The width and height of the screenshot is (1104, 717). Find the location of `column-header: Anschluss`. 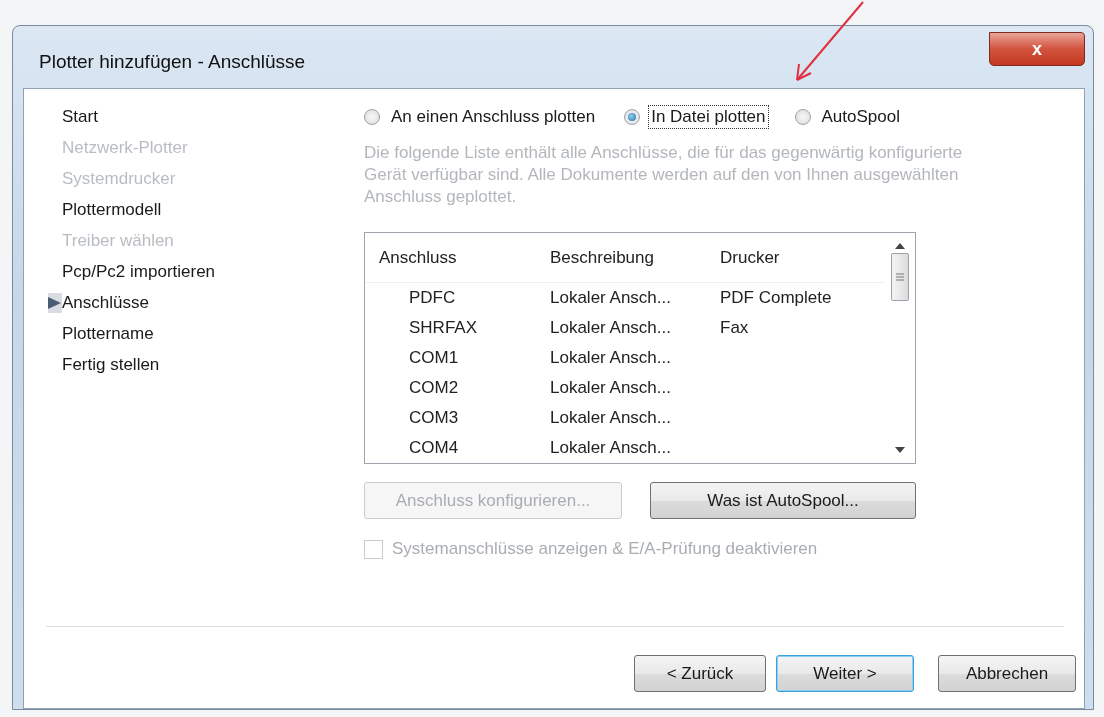

column-header: Anschluss is located at coordinates (464, 257).